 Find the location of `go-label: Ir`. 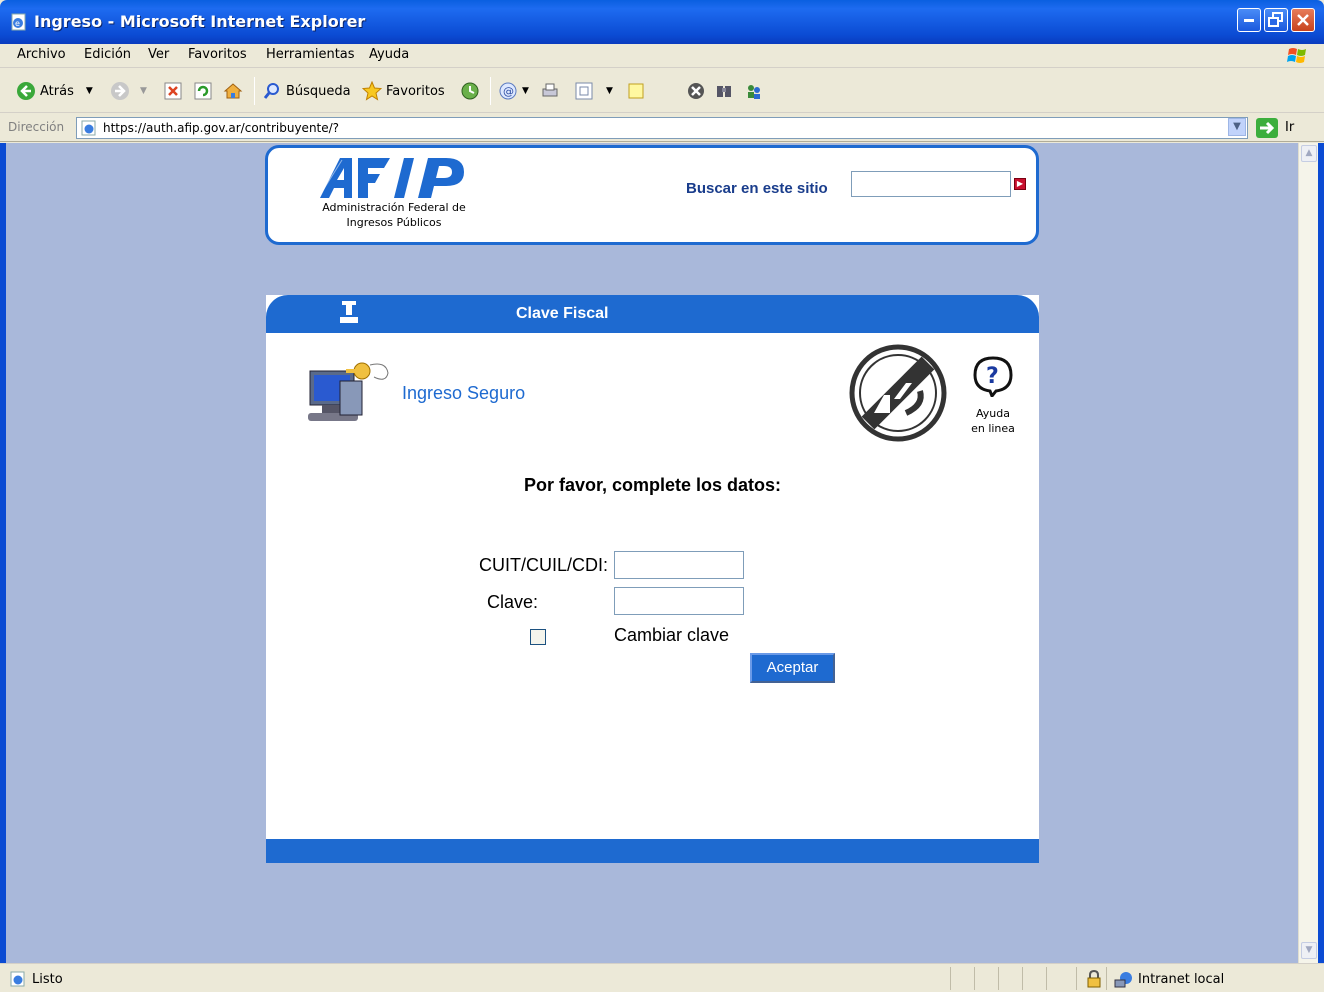

go-label: Ir is located at coordinates (1289, 127).